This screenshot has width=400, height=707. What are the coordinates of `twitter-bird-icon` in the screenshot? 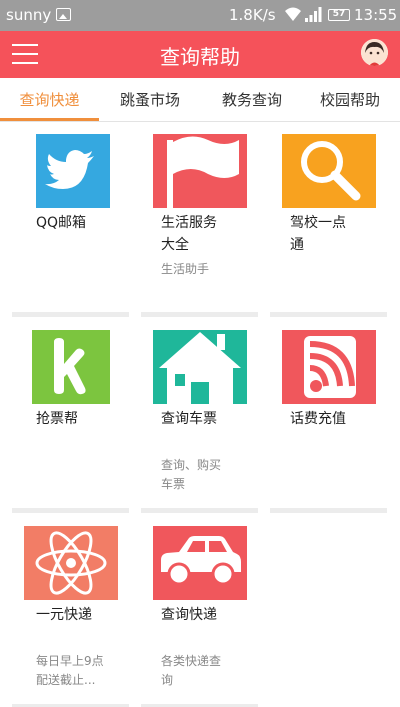 It's located at (73, 171).